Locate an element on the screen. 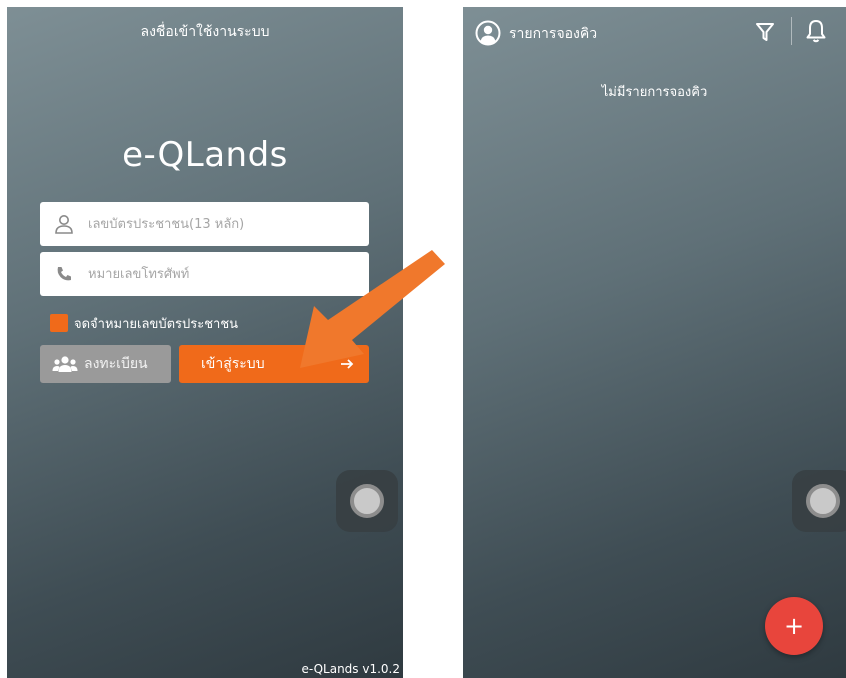 Image resolution: width=846 pixels, height=678 pixels. login-header: ลงชื่อเข้าใช้งานระบบ is located at coordinates (205, 32).